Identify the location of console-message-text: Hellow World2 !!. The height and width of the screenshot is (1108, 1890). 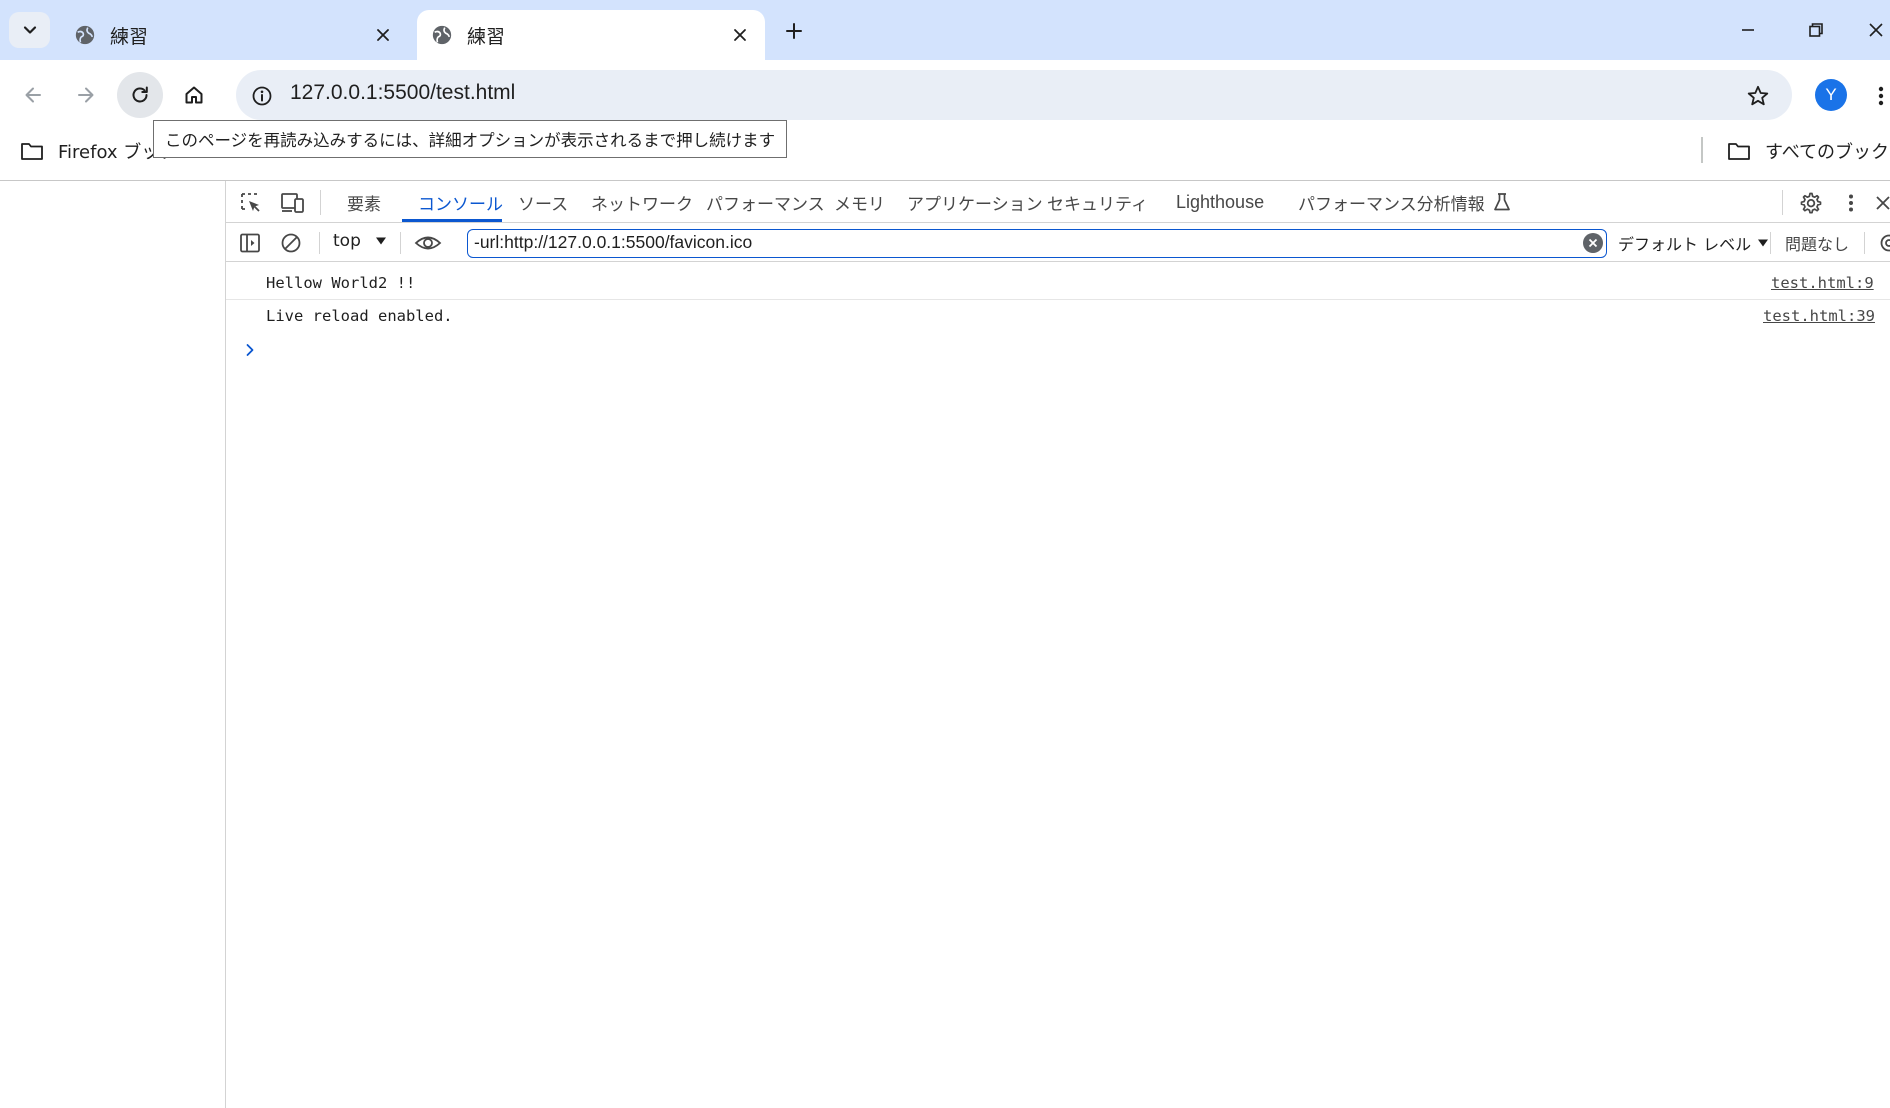
(341, 283).